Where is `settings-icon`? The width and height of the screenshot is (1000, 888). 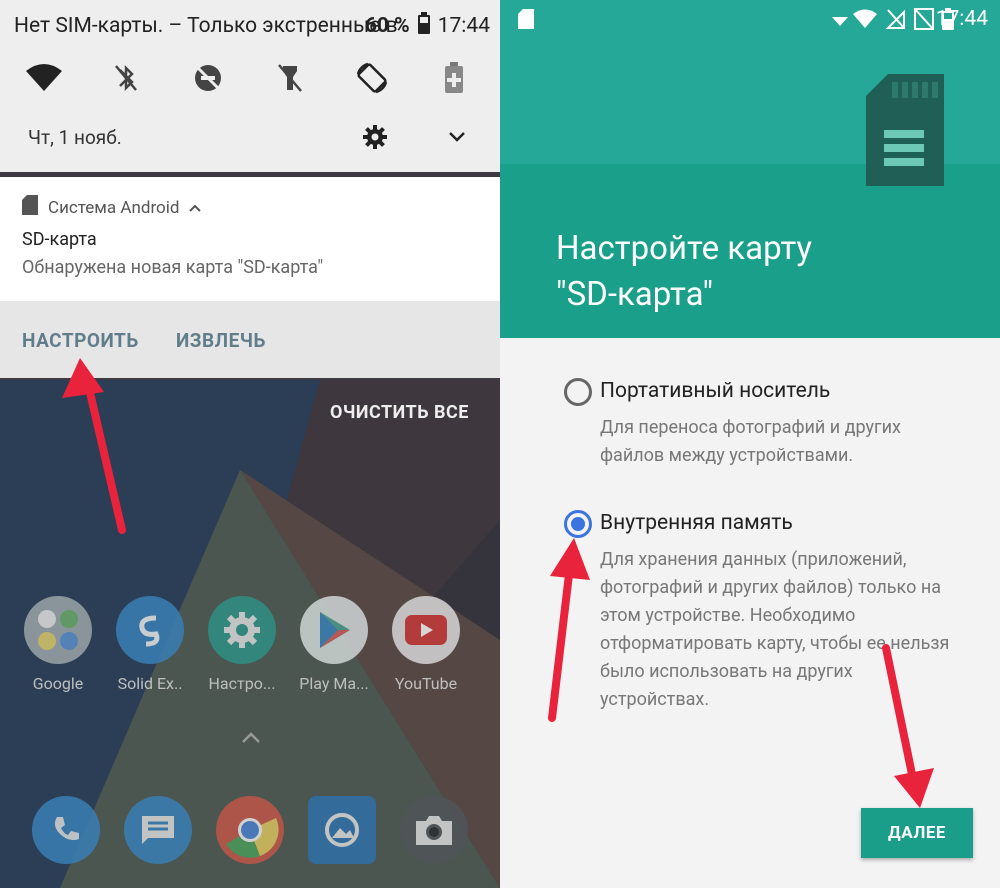 settings-icon is located at coordinates (242, 630).